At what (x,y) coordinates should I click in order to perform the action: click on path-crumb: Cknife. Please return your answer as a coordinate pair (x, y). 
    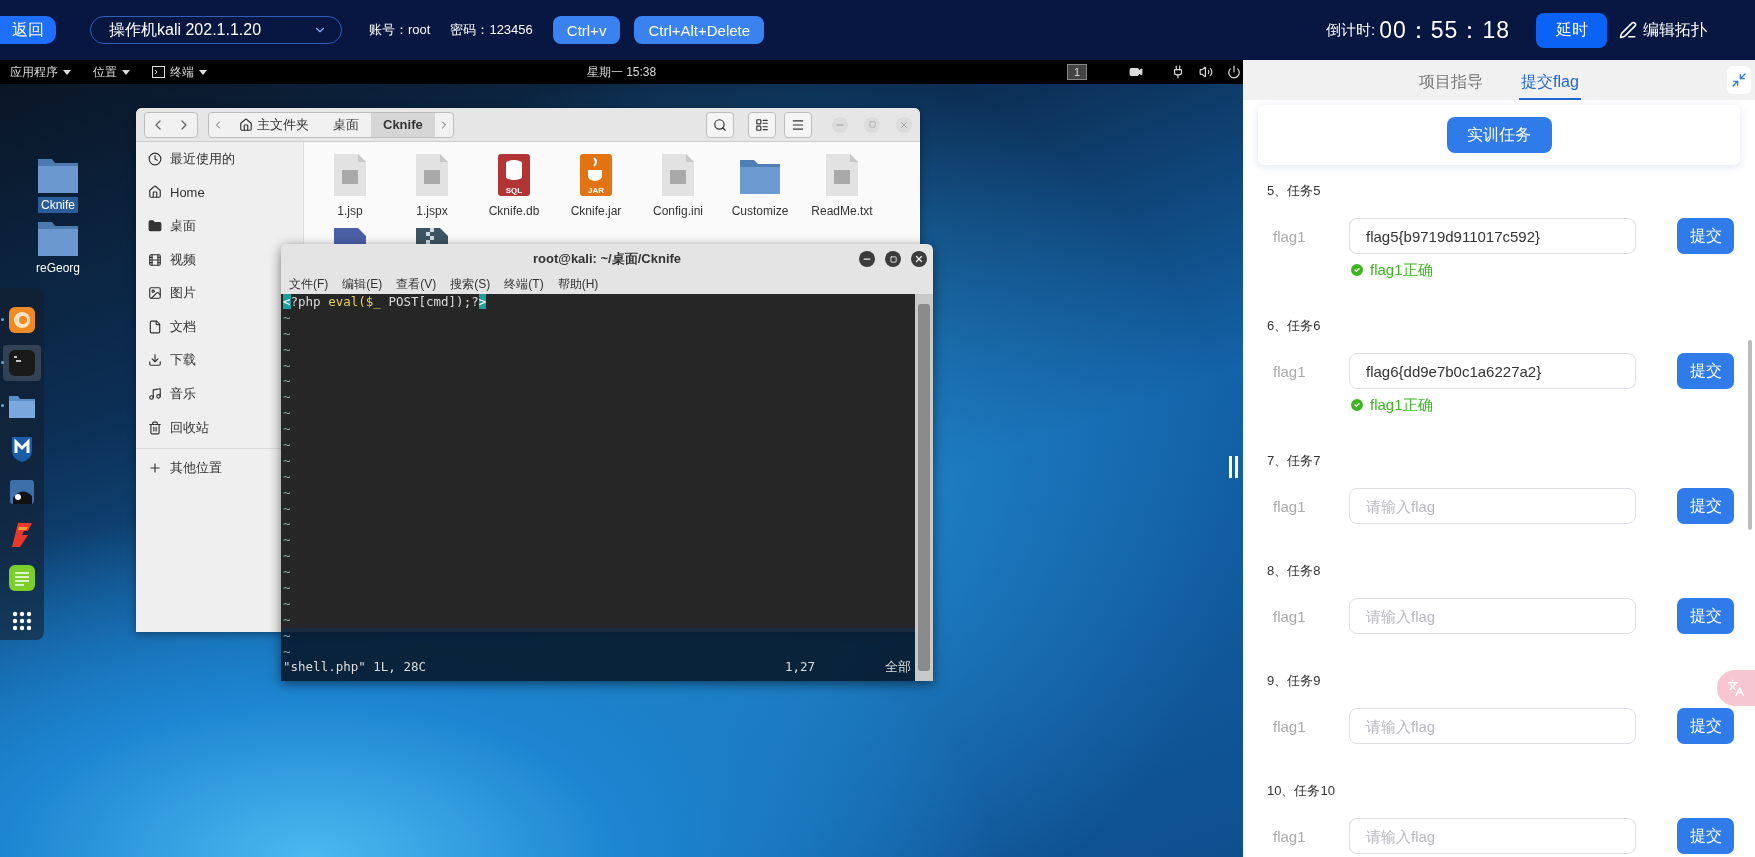
    Looking at the image, I should click on (403, 124).